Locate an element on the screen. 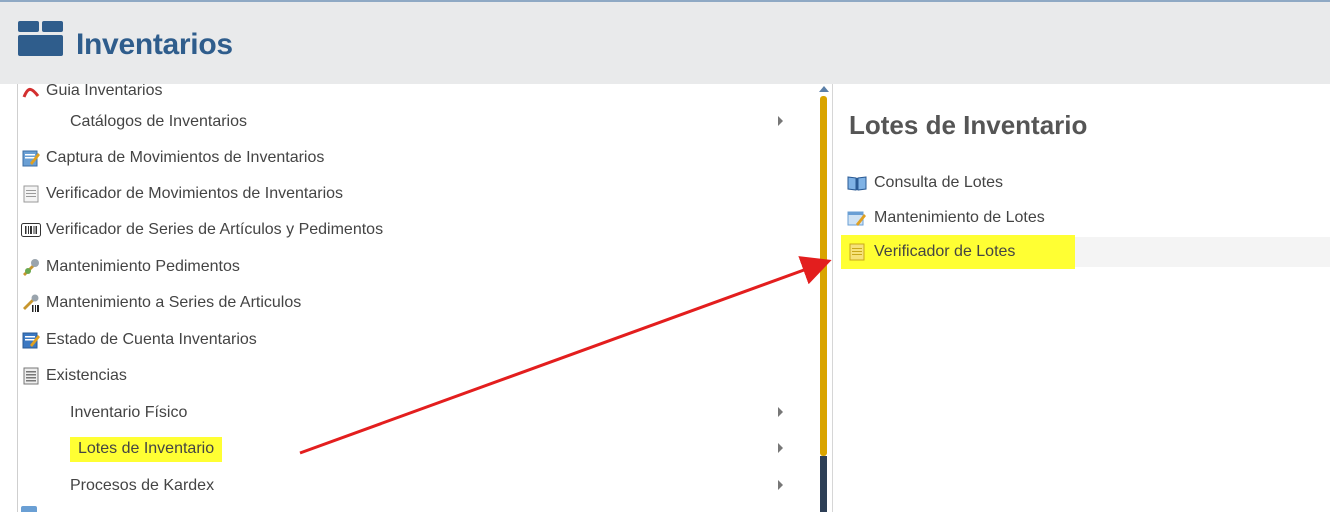  menu-item-label: Mantenimiento Pedimentos is located at coordinates (143, 266).